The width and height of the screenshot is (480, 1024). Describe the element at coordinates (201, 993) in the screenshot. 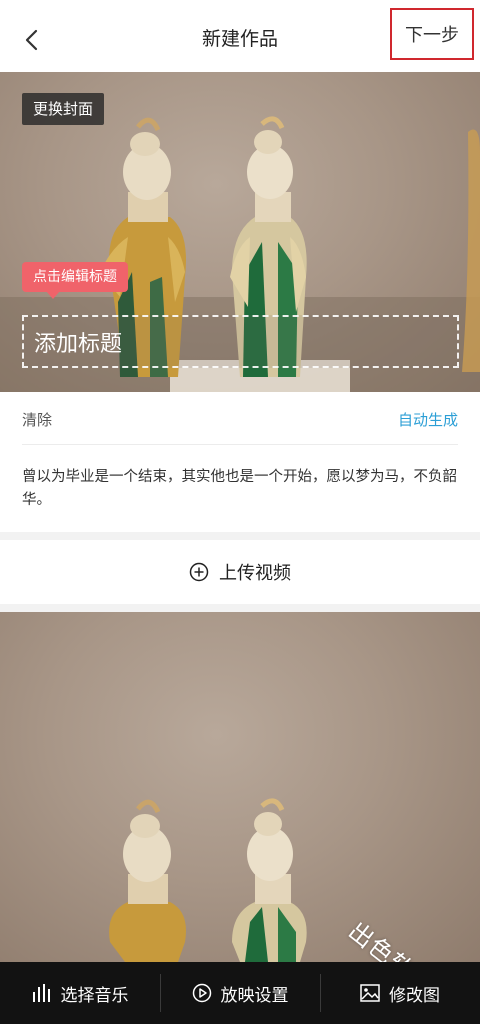

I see `play-circle-icon` at that location.